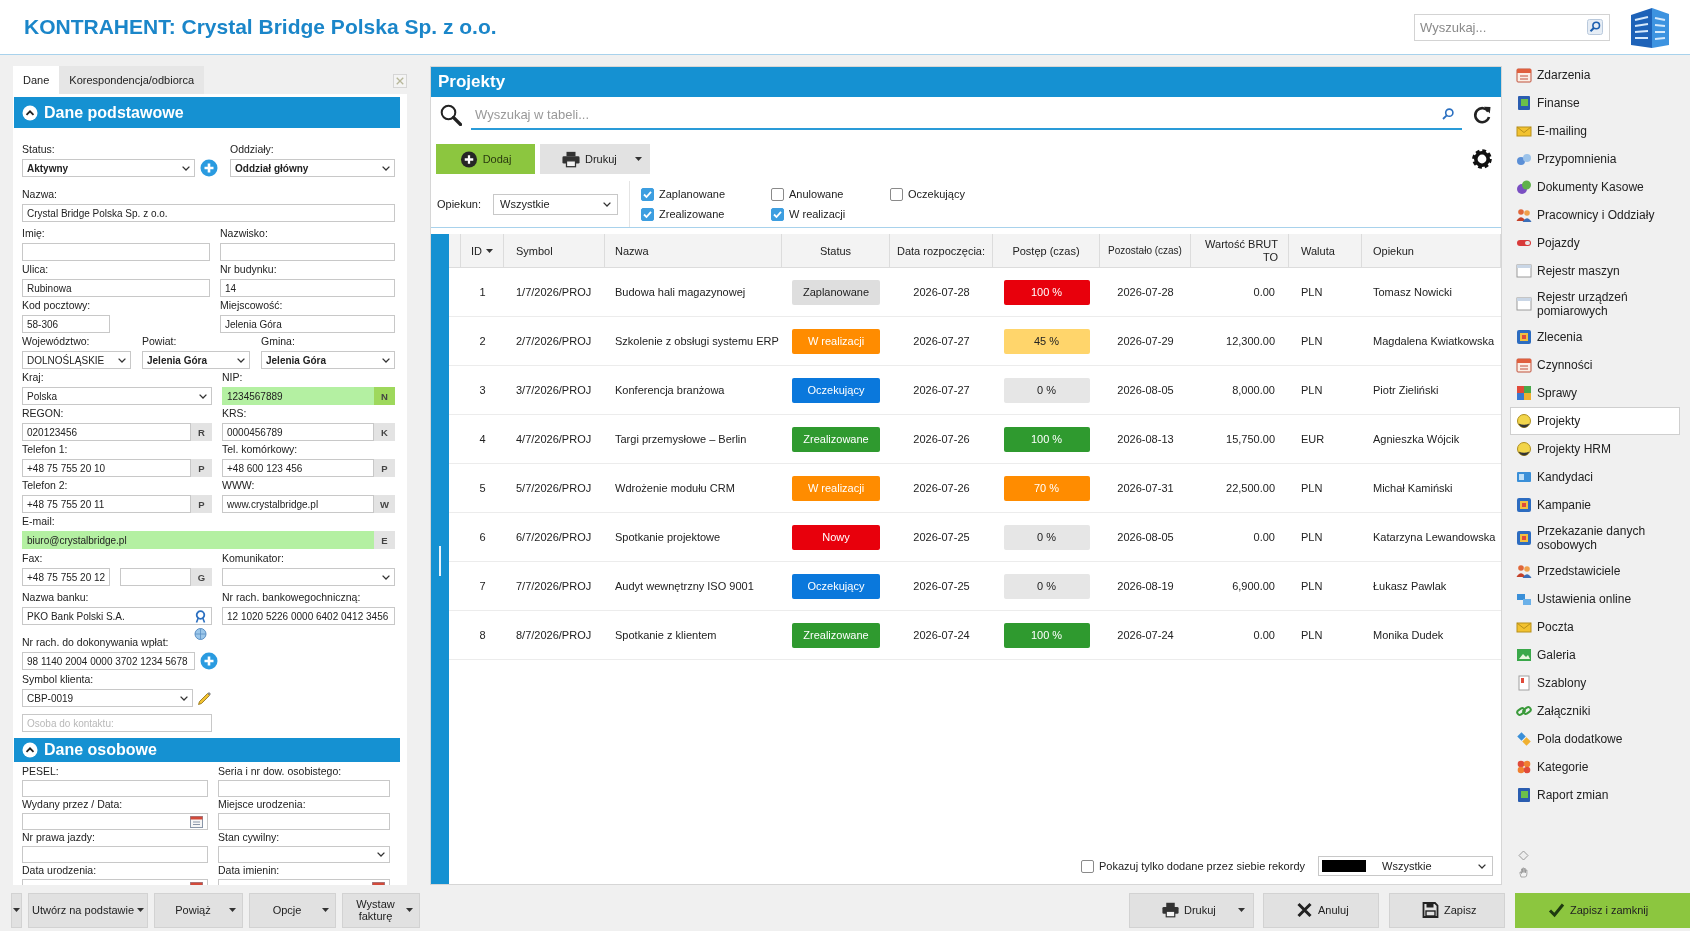  What do you see at coordinates (1595, 393) in the screenshot?
I see `sidebar-item: Sprawy` at bounding box center [1595, 393].